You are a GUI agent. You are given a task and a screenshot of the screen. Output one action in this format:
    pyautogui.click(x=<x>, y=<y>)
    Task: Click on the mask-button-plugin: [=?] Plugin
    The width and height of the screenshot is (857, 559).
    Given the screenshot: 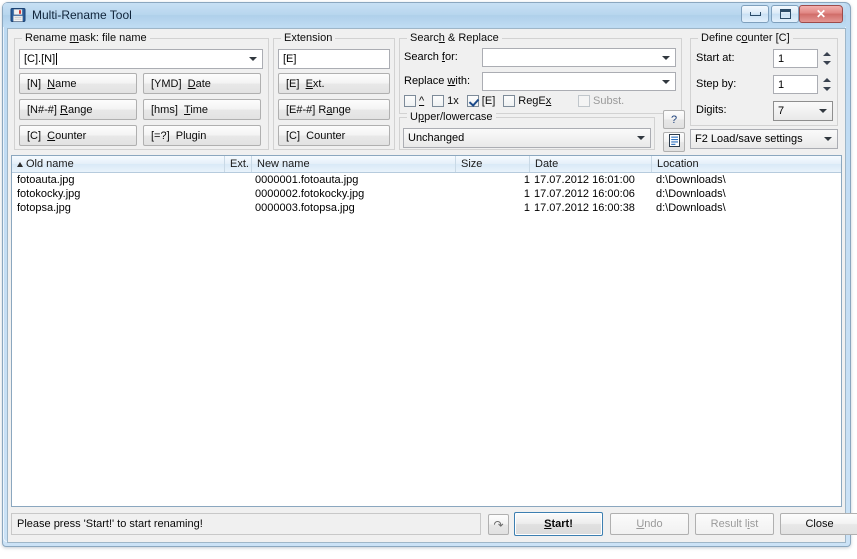 What is the action you would take?
    pyautogui.click(x=202, y=135)
    